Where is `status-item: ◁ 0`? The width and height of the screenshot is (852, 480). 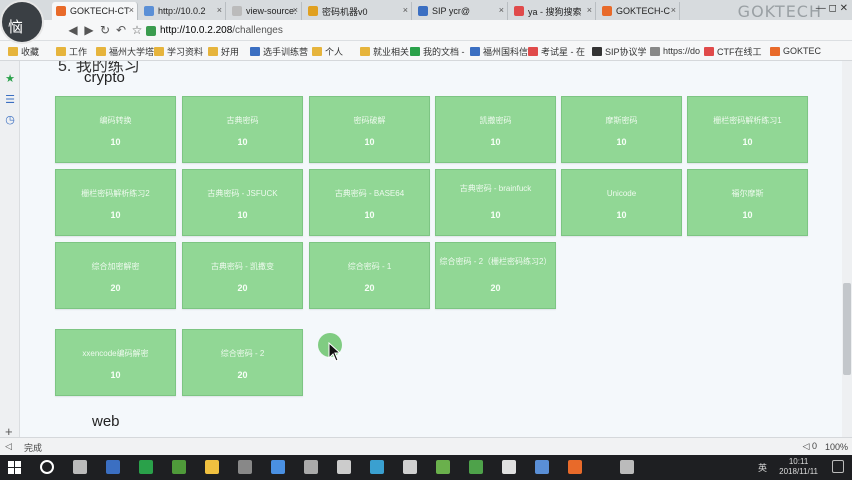 status-item: ◁ 0 is located at coordinates (810, 446).